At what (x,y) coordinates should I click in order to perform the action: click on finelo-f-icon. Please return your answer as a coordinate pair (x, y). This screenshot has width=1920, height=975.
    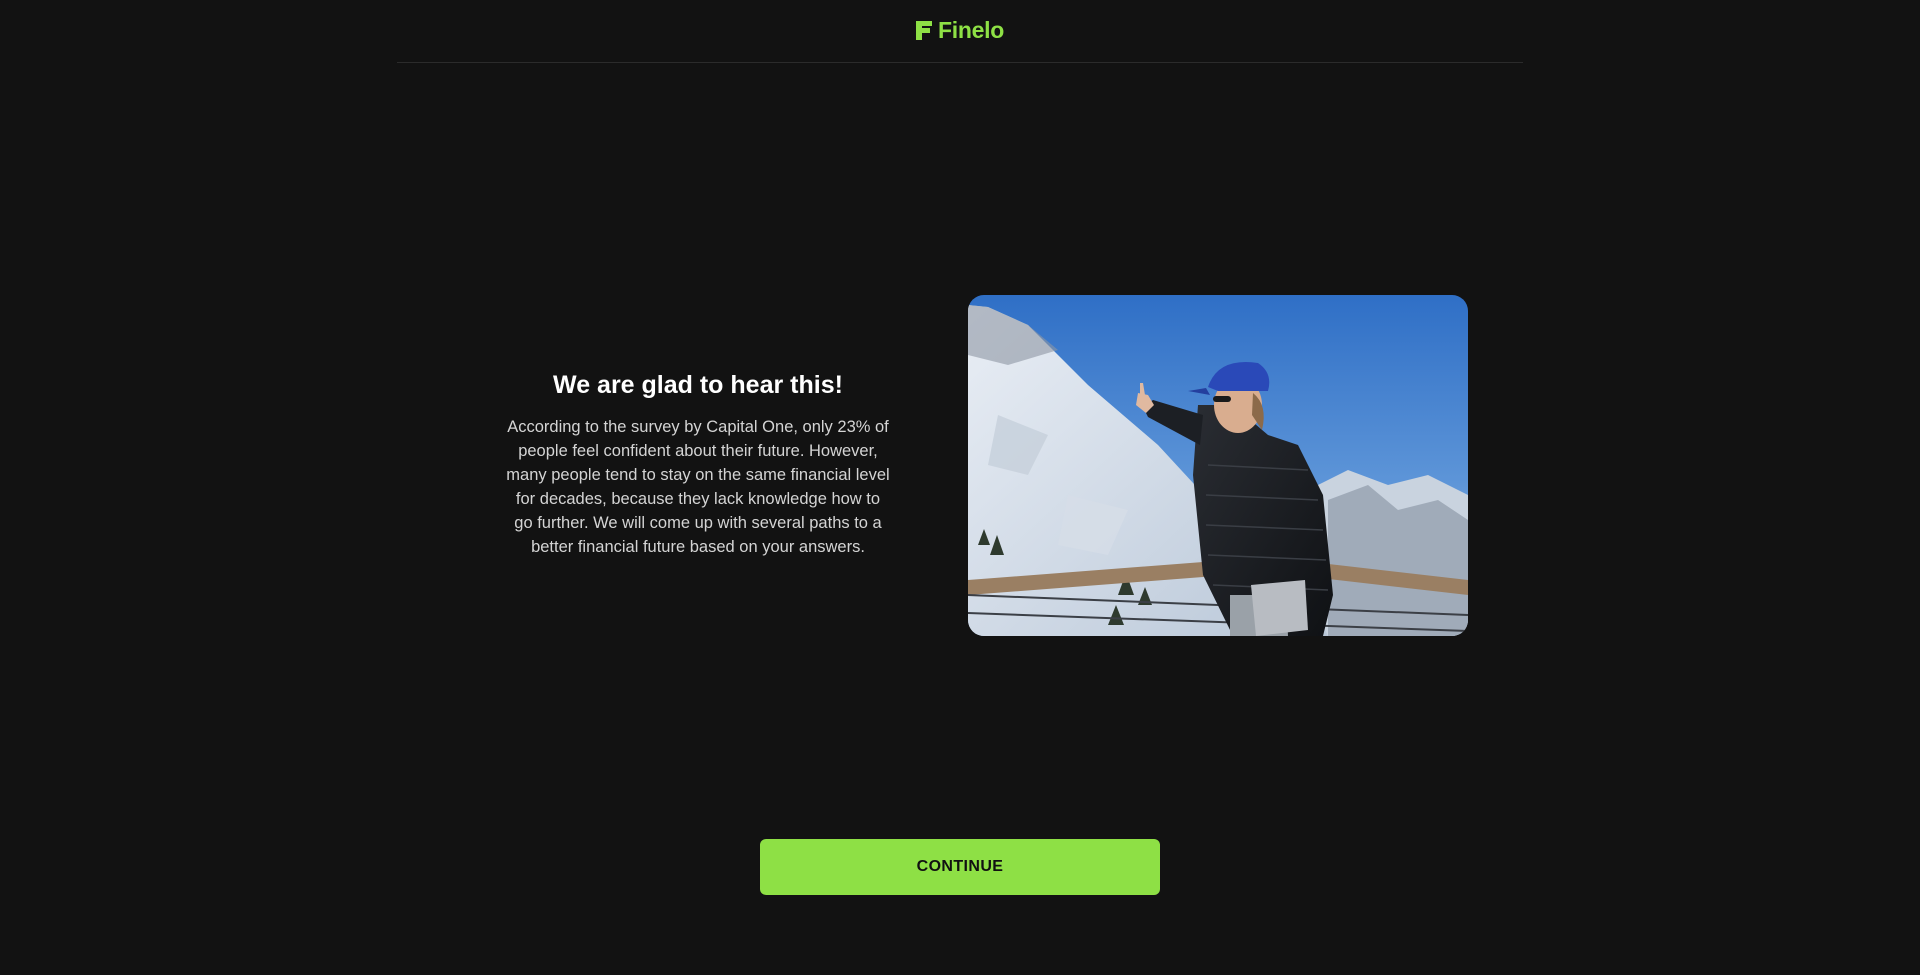
    Looking at the image, I should click on (924, 30).